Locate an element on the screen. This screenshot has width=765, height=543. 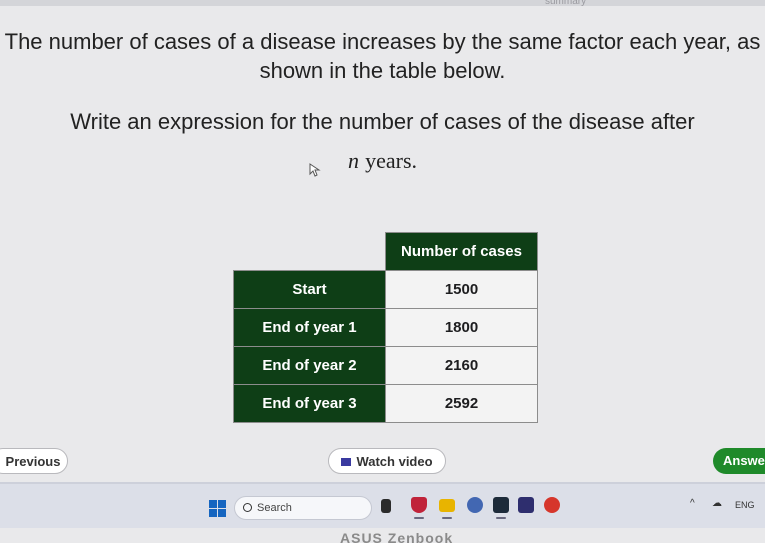
browser-icon is located at coordinates (552, 505).